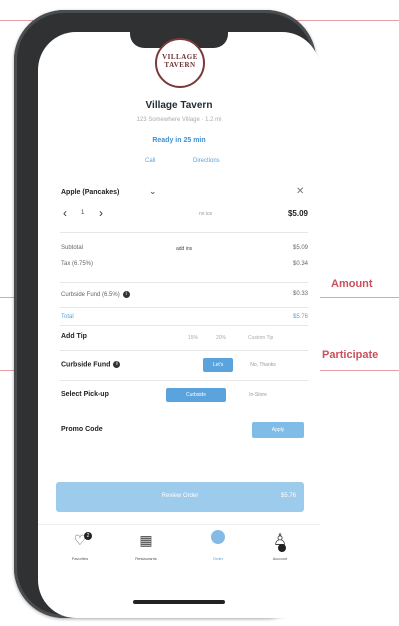 The image size is (399, 626). Describe the element at coordinates (260, 338) in the screenshot. I see `tip-option-custom: Custom Tip` at that location.